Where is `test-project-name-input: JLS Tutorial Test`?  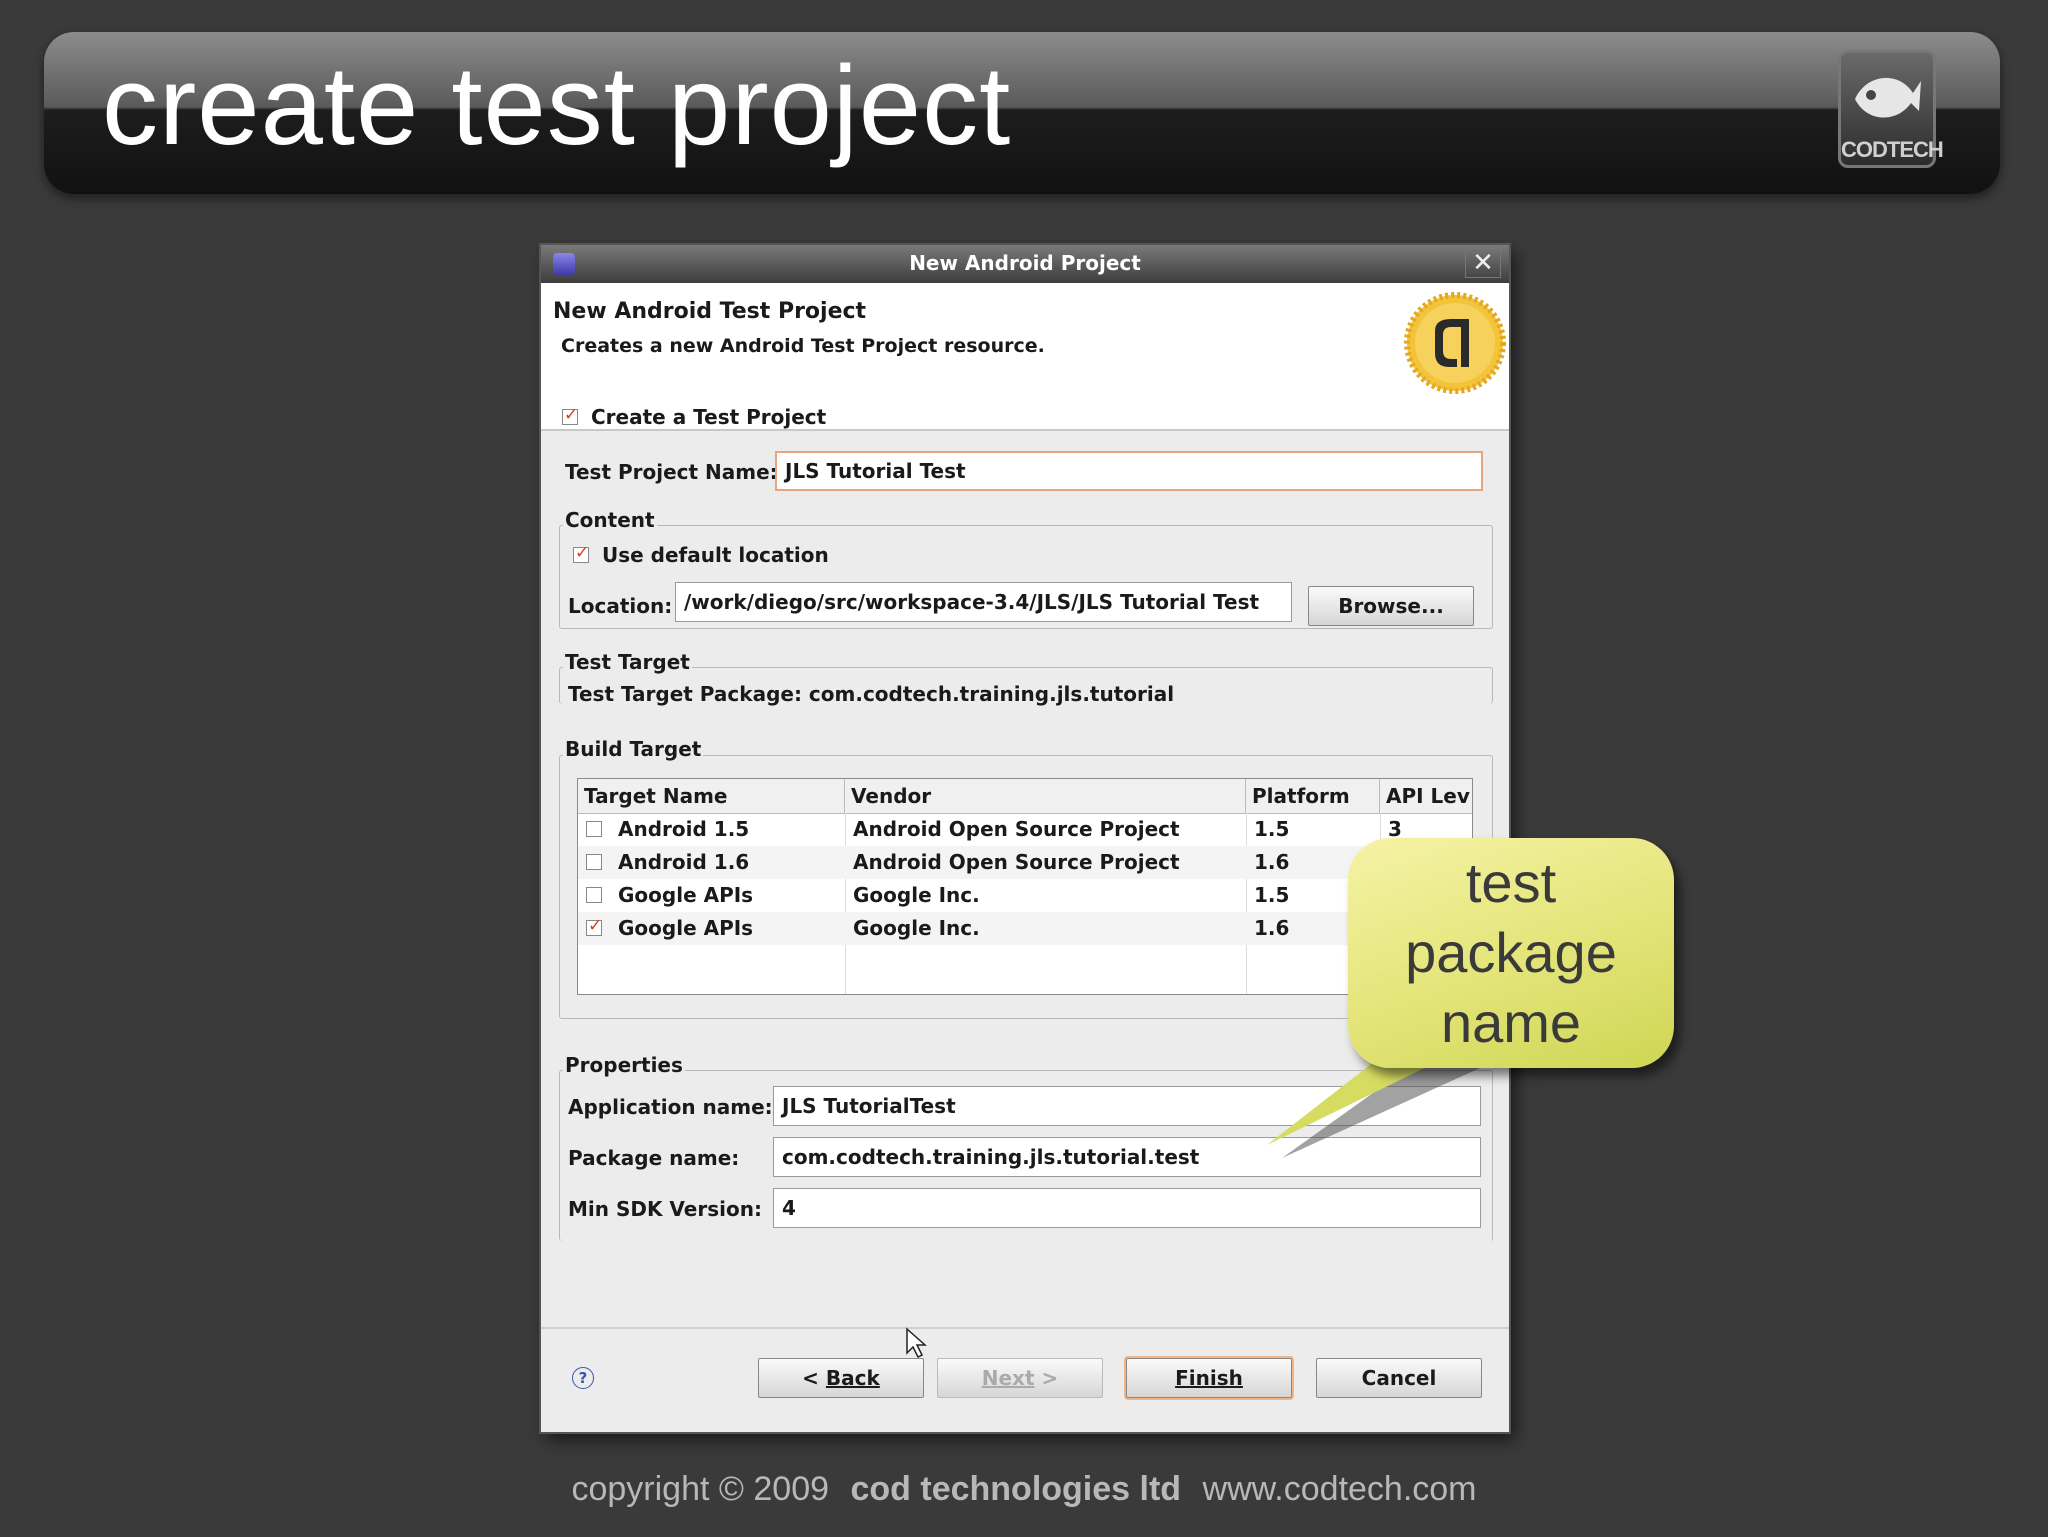
test-project-name-input: JLS Tutorial Test is located at coordinates (1129, 471).